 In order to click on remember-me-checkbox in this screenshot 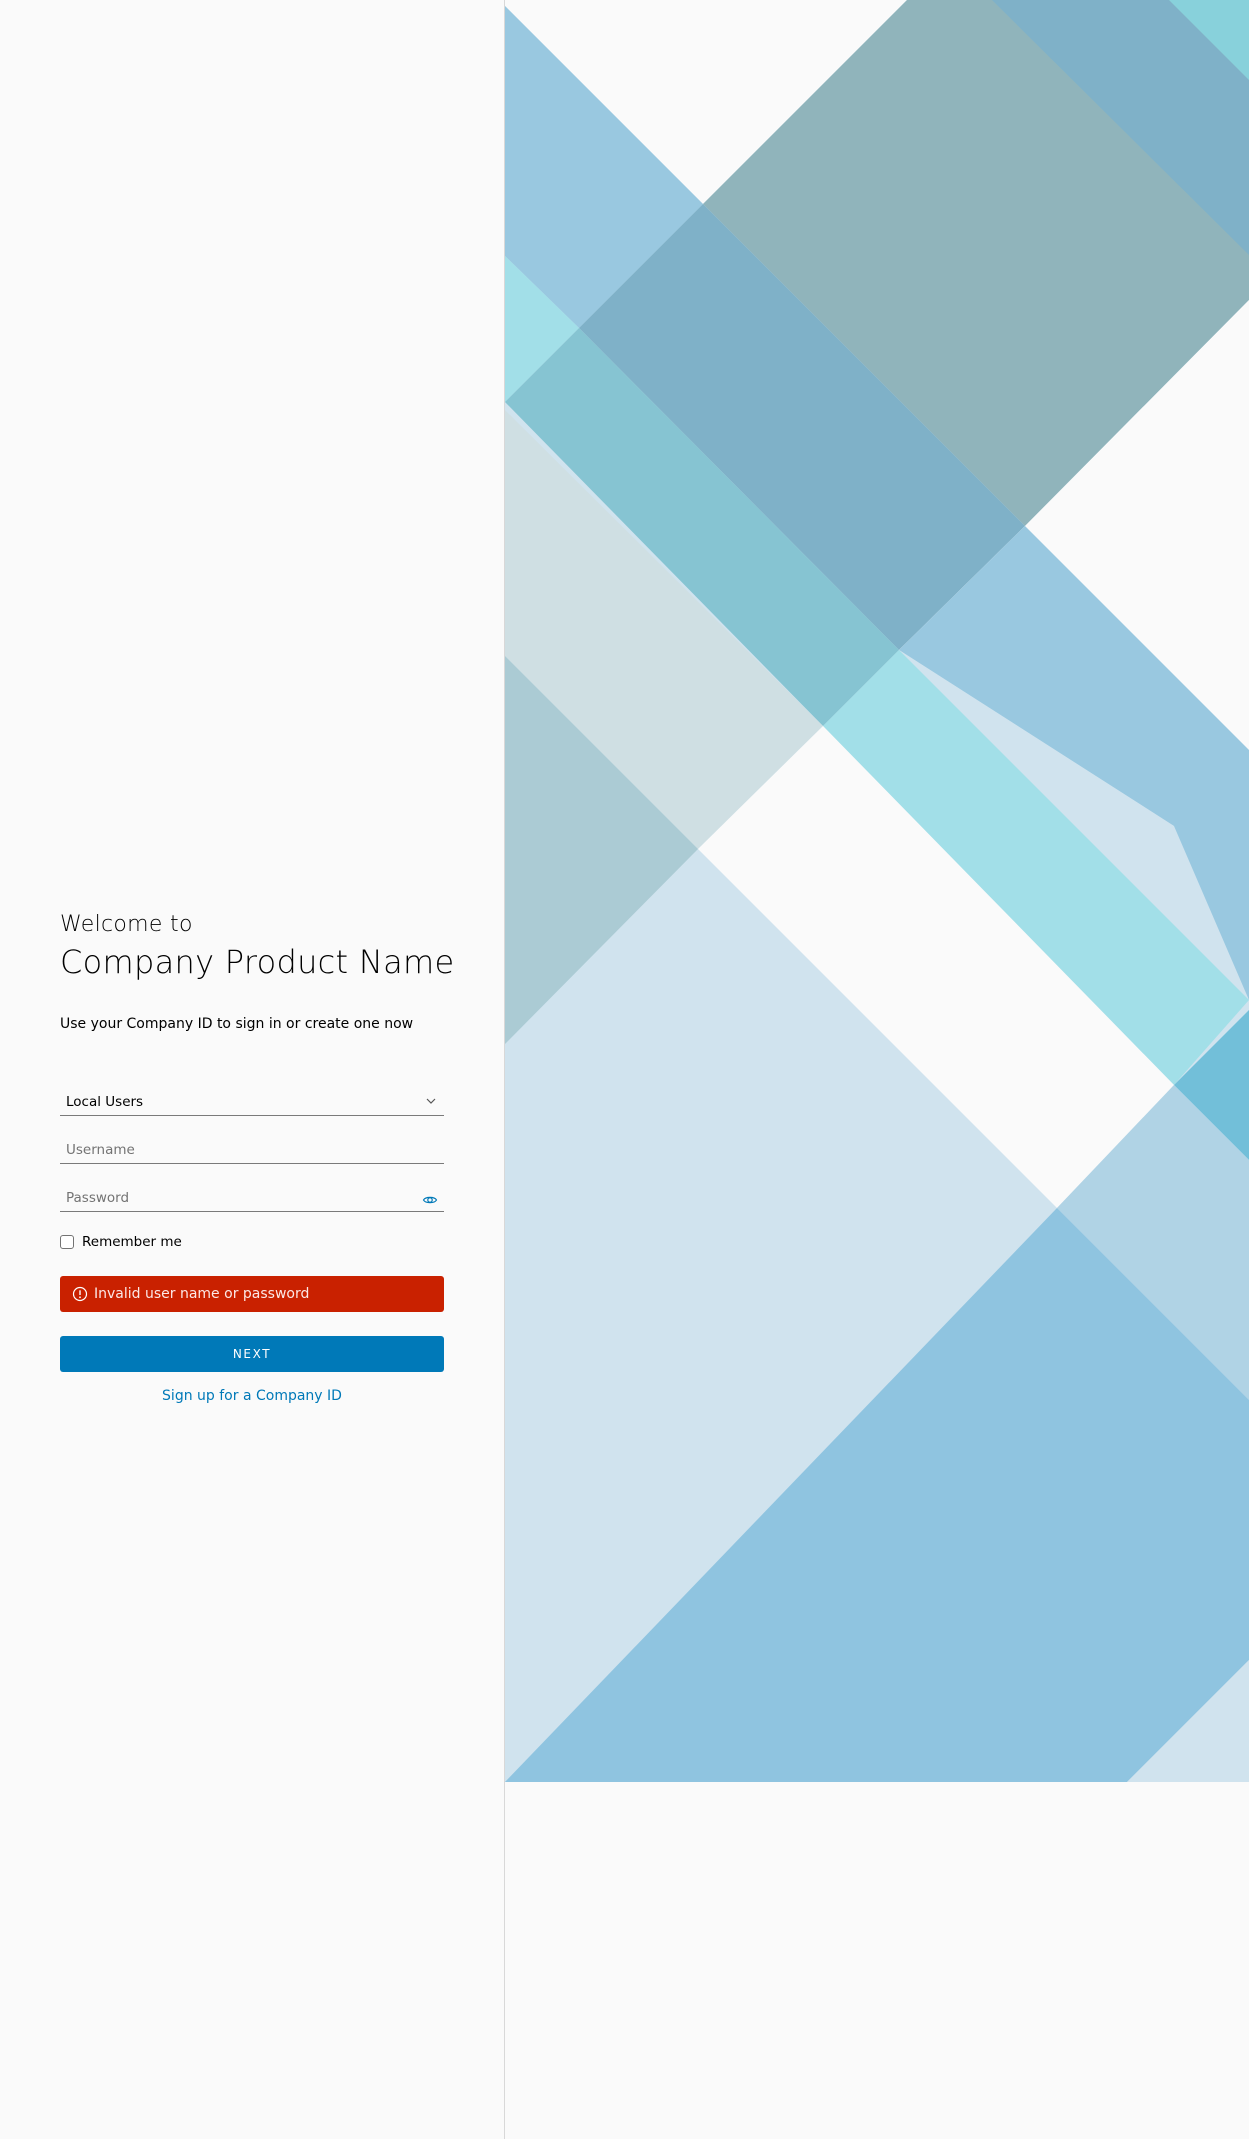, I will do `click(67, 1242)`.